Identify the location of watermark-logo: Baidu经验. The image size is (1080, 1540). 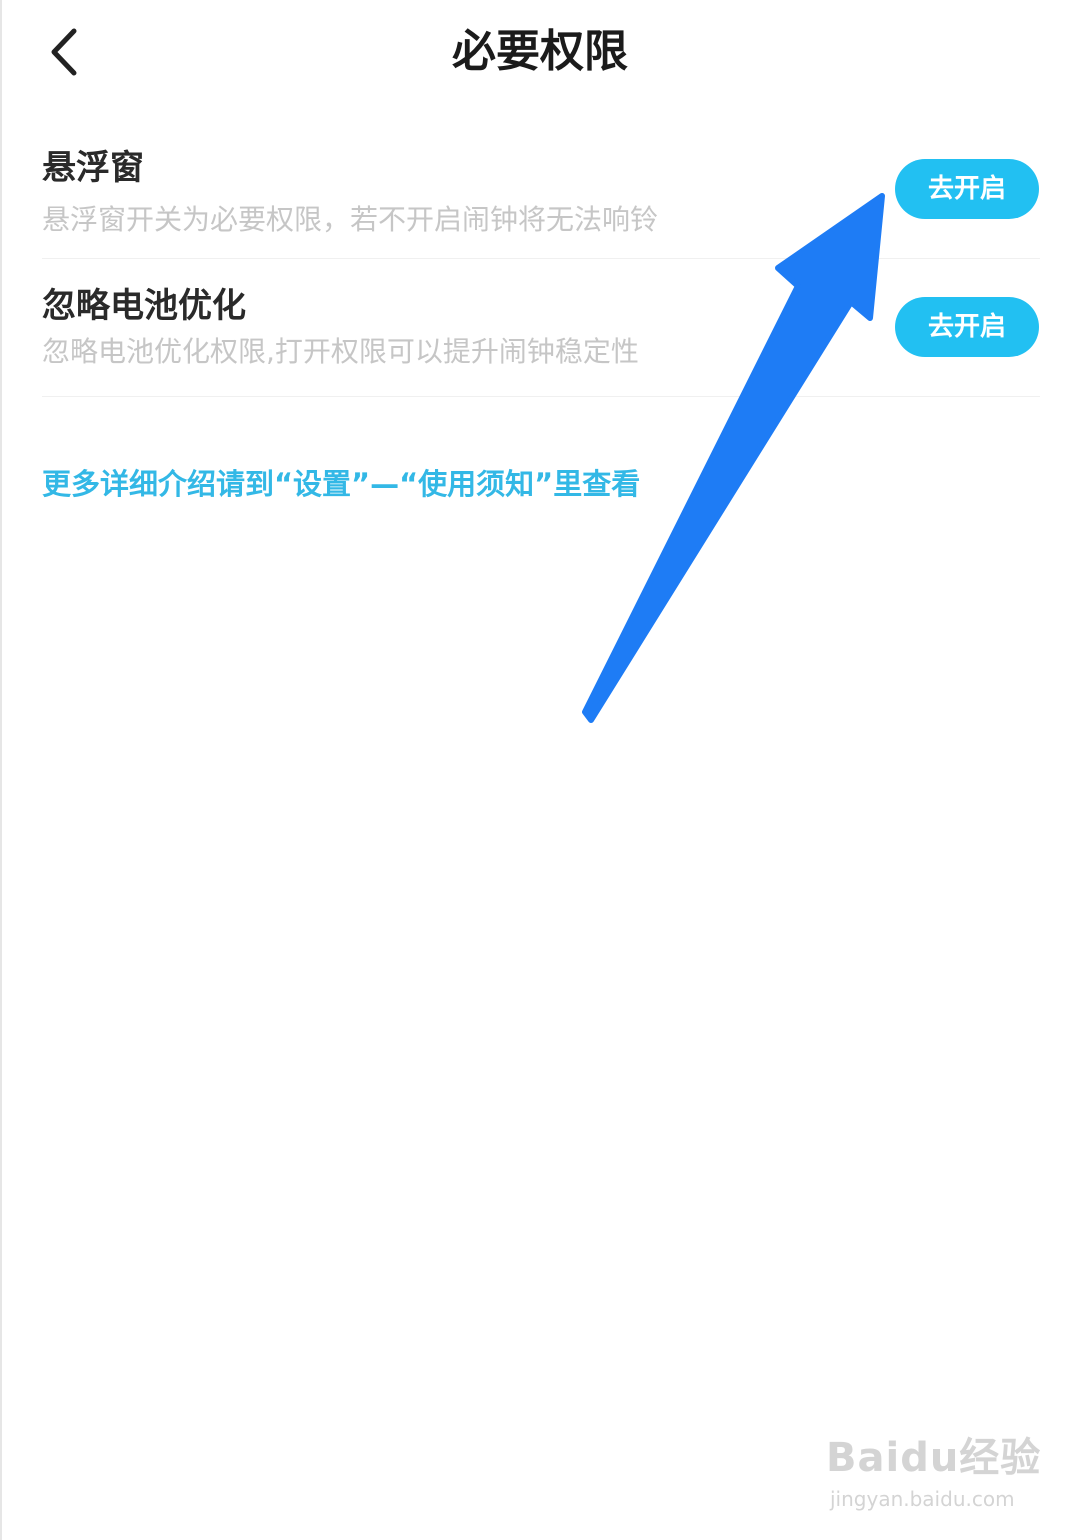
(934, 1458).